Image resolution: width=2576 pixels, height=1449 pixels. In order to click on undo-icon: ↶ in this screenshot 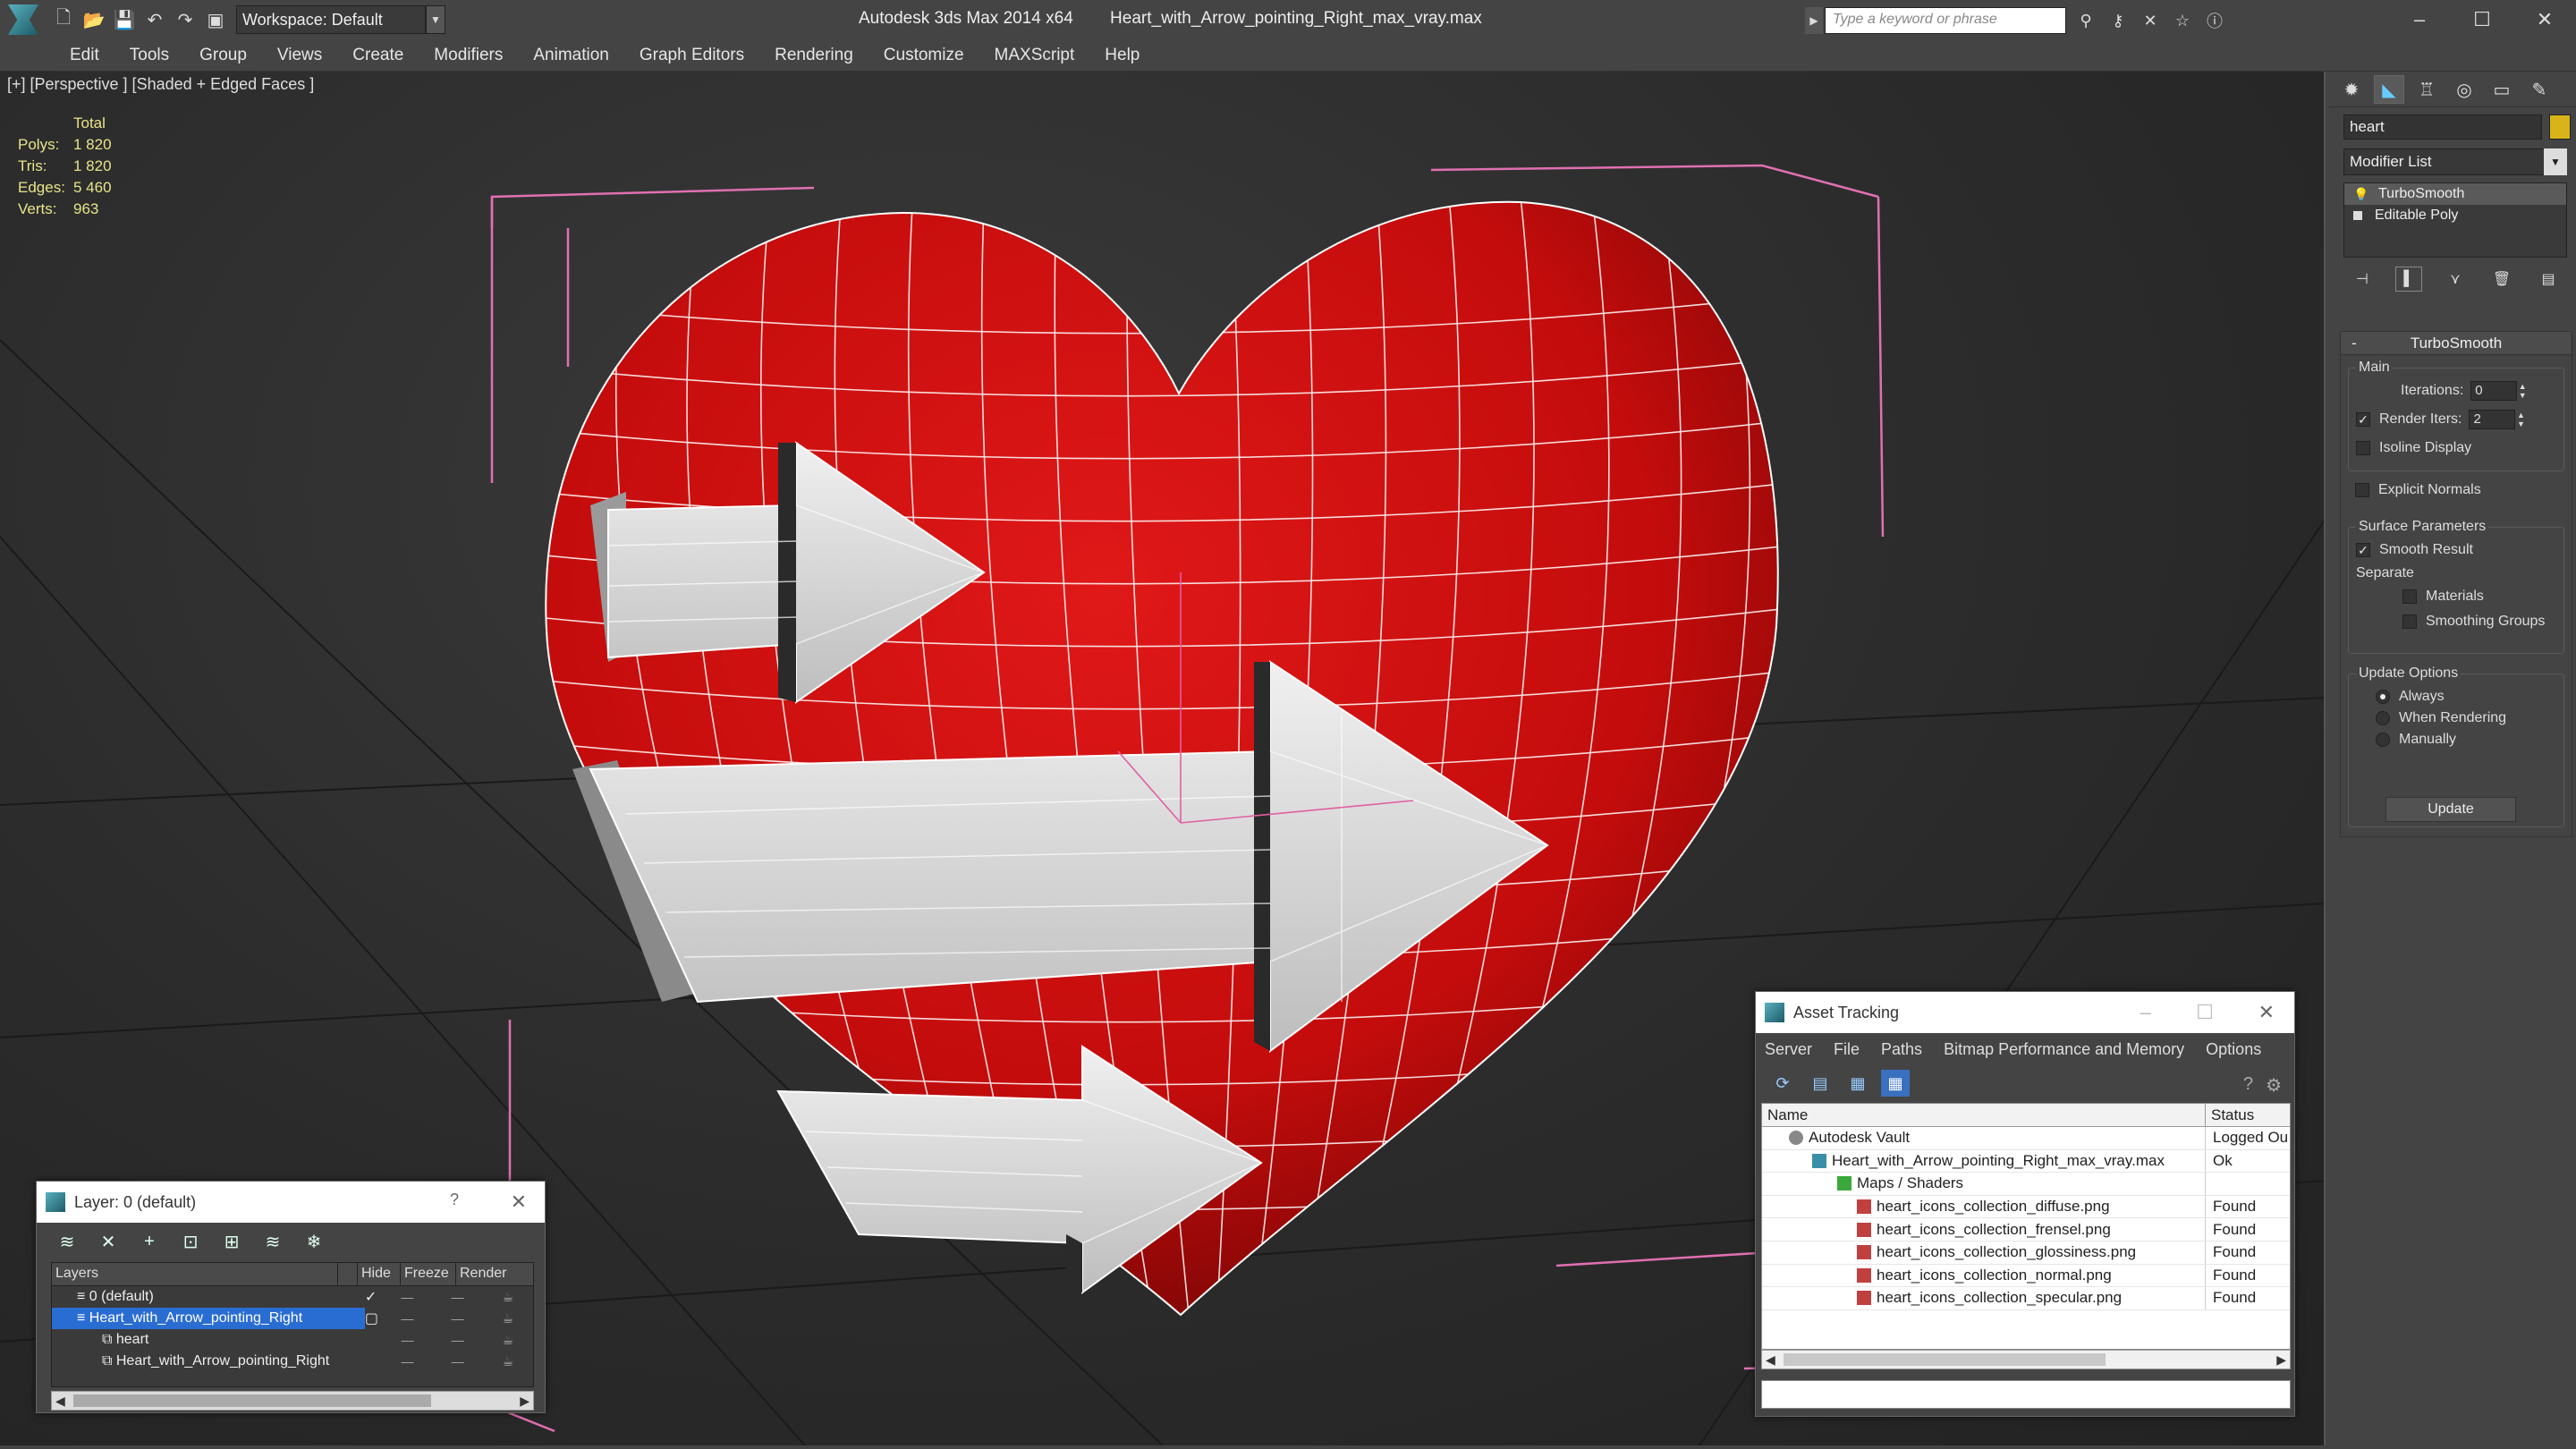, I will do `click(154, 19)`.